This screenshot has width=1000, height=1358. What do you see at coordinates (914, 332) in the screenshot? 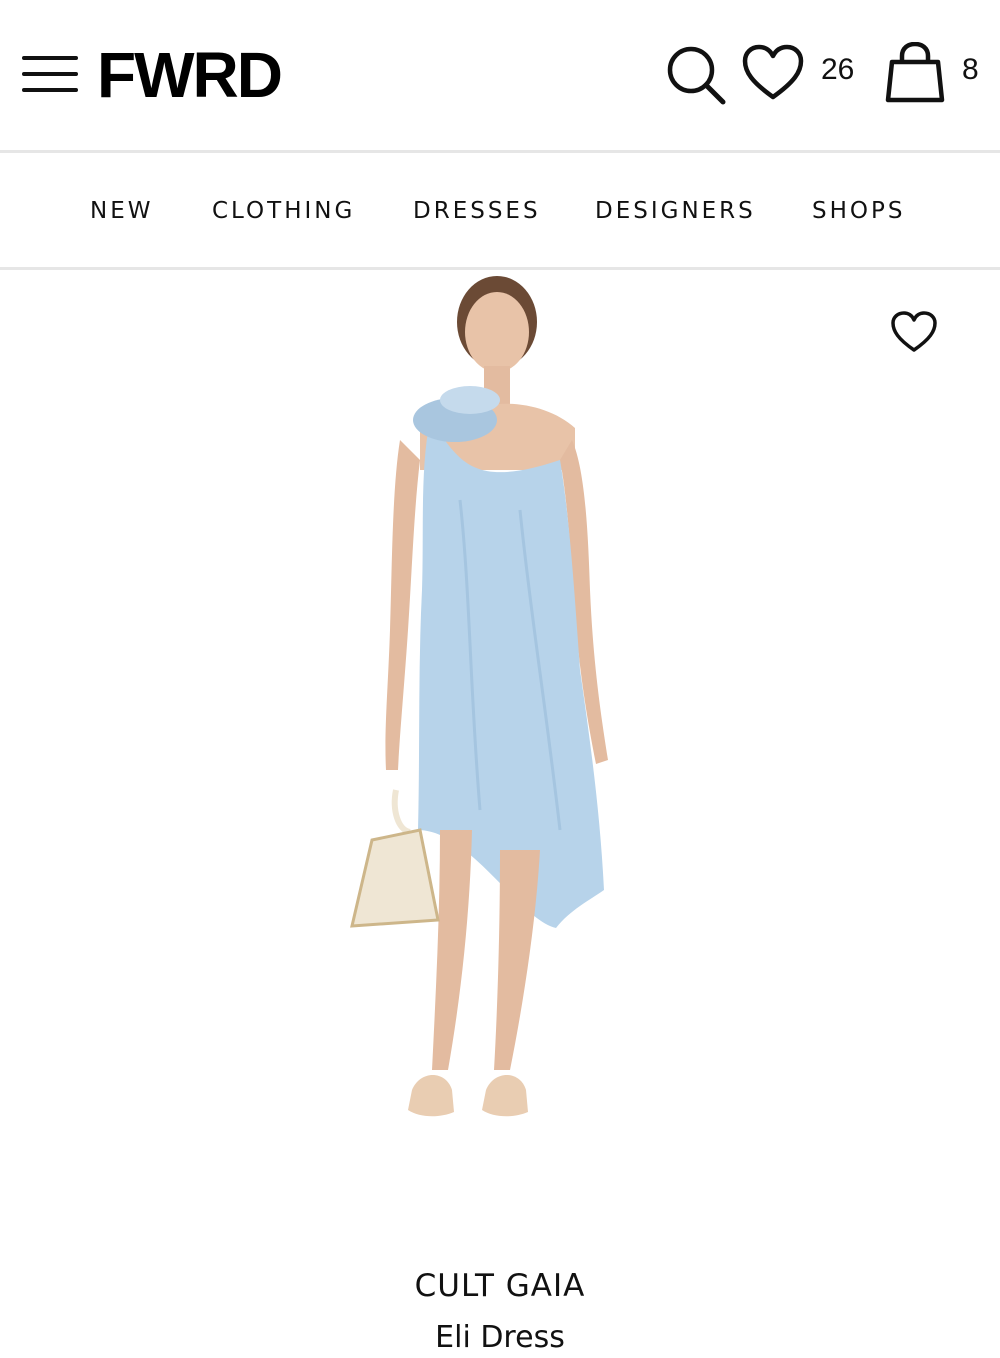
I see `heart-outline-icon` at bounding box center [914, 332].